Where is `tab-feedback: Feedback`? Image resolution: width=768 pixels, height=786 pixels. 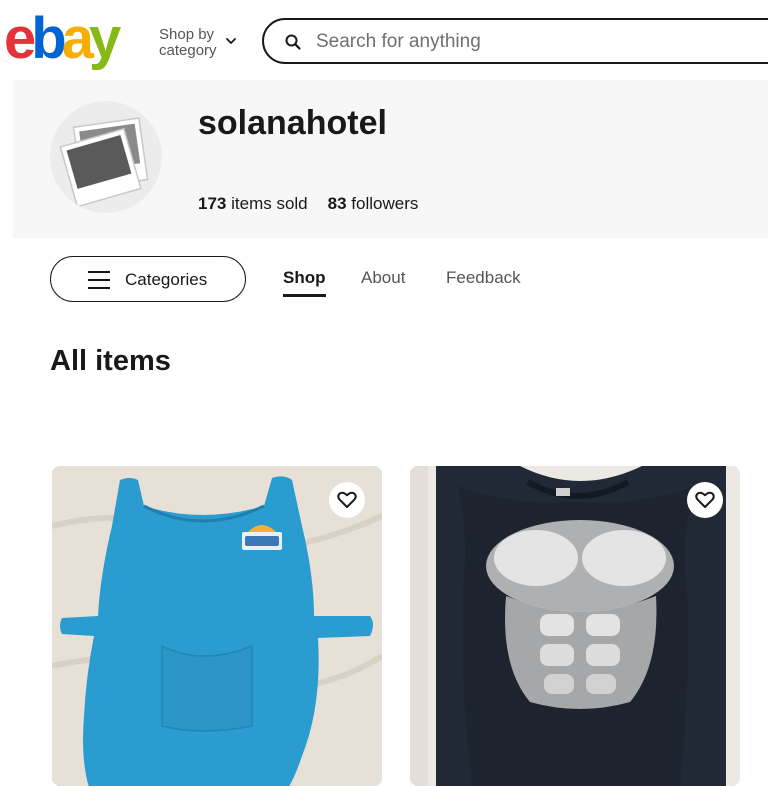
tab-feedback: Feedback is located at coordinates (483, 278).